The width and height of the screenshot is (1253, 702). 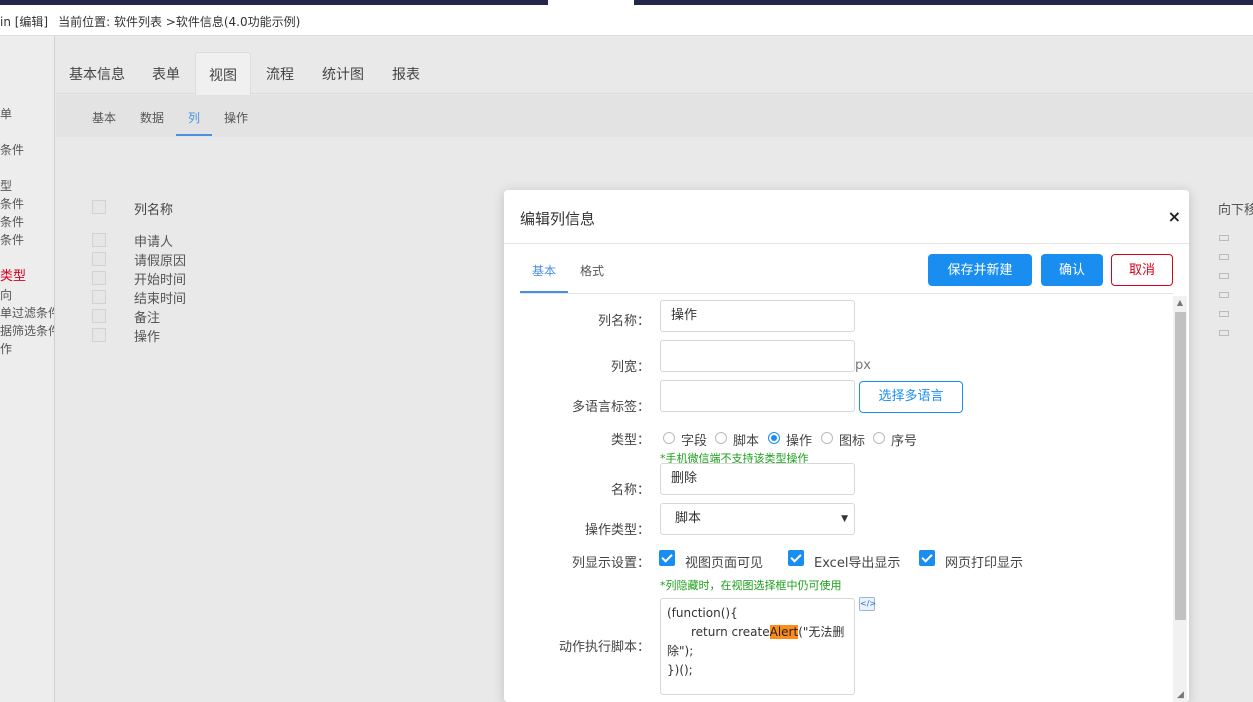 What do you see at coordinates (27, 312) in the screenshot?
I see `sidebar-item: 单过滤条件` at bounding box center [27, 312].